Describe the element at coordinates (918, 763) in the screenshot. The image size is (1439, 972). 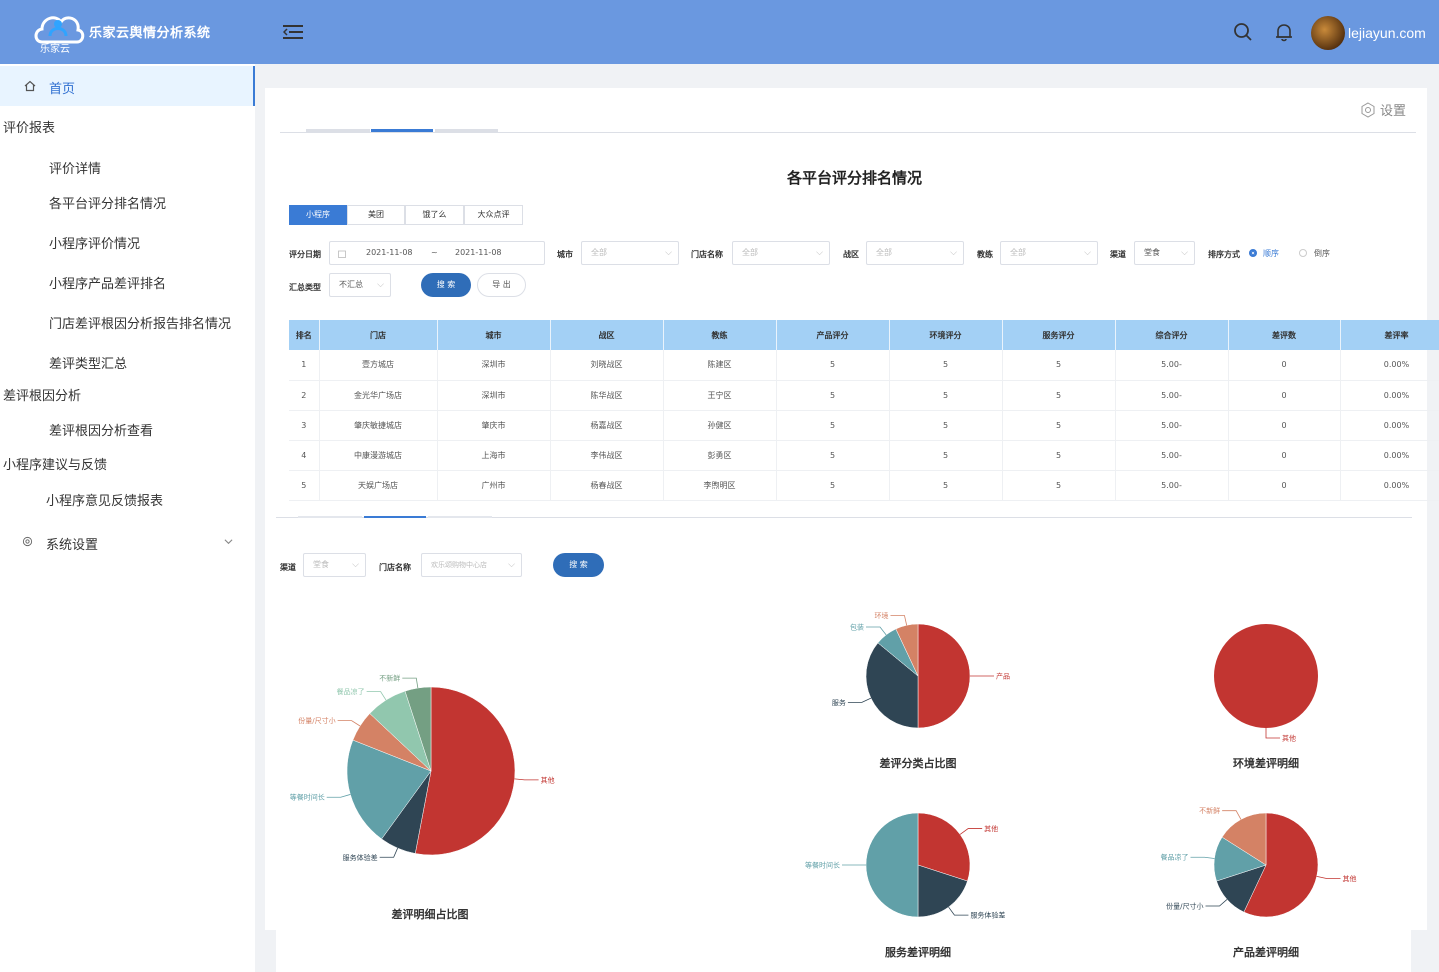
I see `chart-title-category: 差评分类占比图` at that location.